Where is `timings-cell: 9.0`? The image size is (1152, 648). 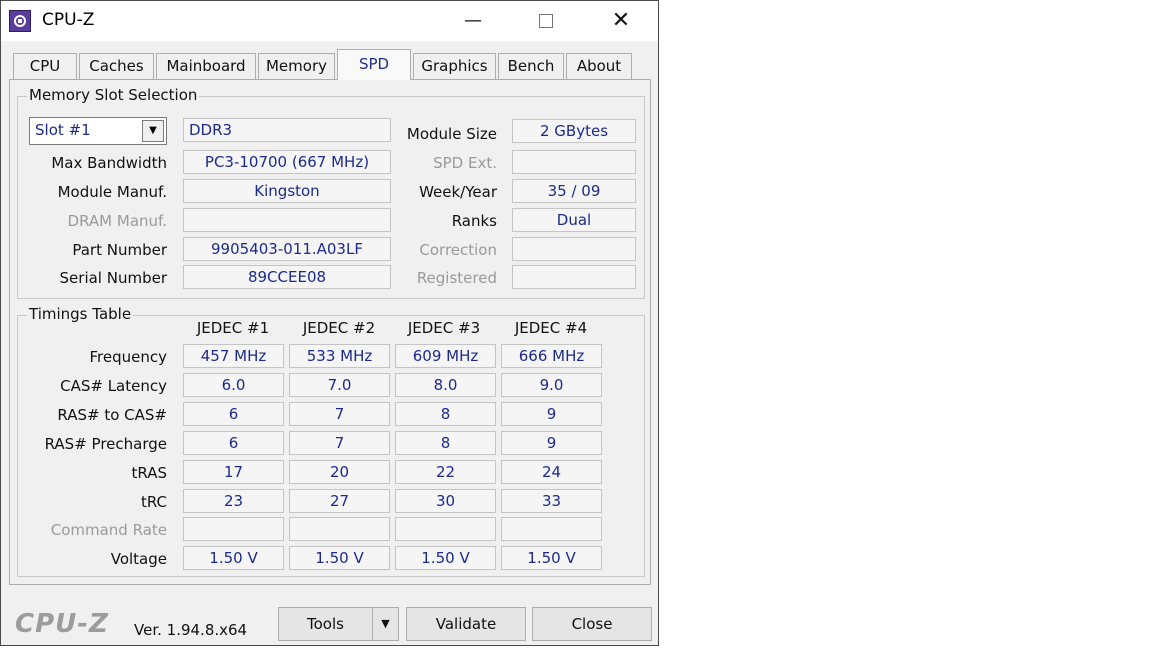
timings-cell: 9.0 is located at coordinates (551, 385).